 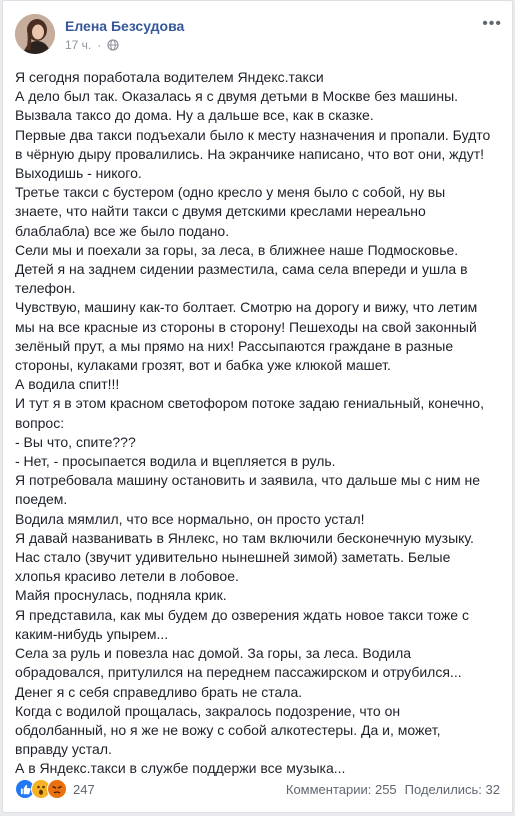 What do you see at coordinates (45, 288) in the screenshot?
I see `post-text-line: телефон.` at bounding box center [45, 288].